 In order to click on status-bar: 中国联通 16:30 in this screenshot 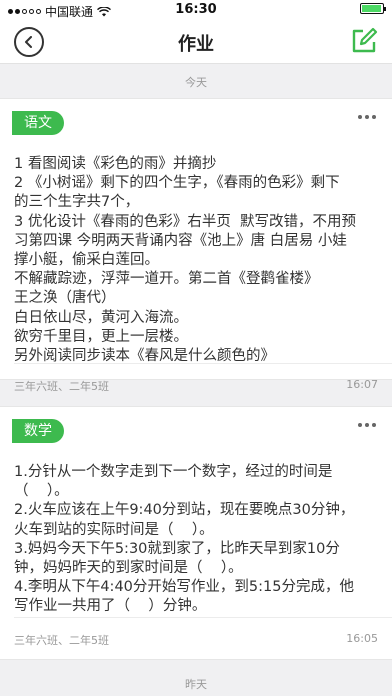, I will do `click(196, 10)`.